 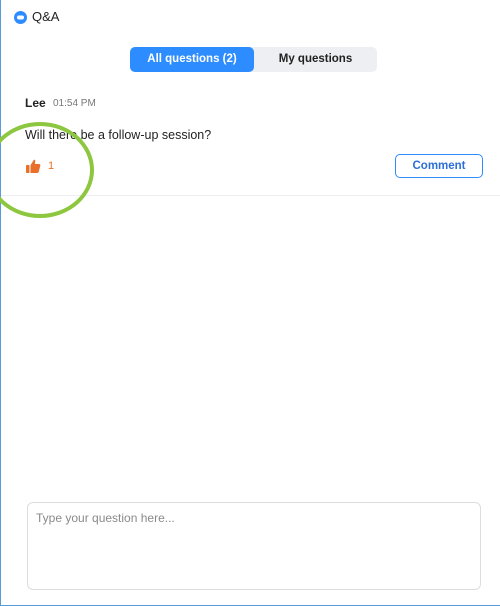 What do you see at coordinates (33, 166) in the screenshot?
I see `thumbs-up-icon` at bounding box center [33, 166].